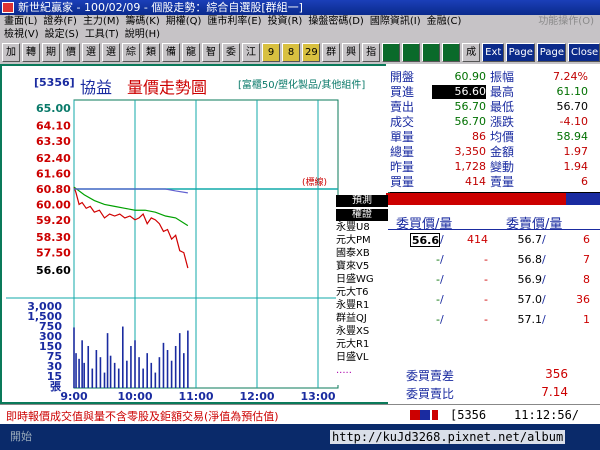 This screenshot has height=450, width=600. What do you see at coordinates (251, 52) in the screenshot?
I see `toolbar-button: 江` at bounding box center [251, 52].